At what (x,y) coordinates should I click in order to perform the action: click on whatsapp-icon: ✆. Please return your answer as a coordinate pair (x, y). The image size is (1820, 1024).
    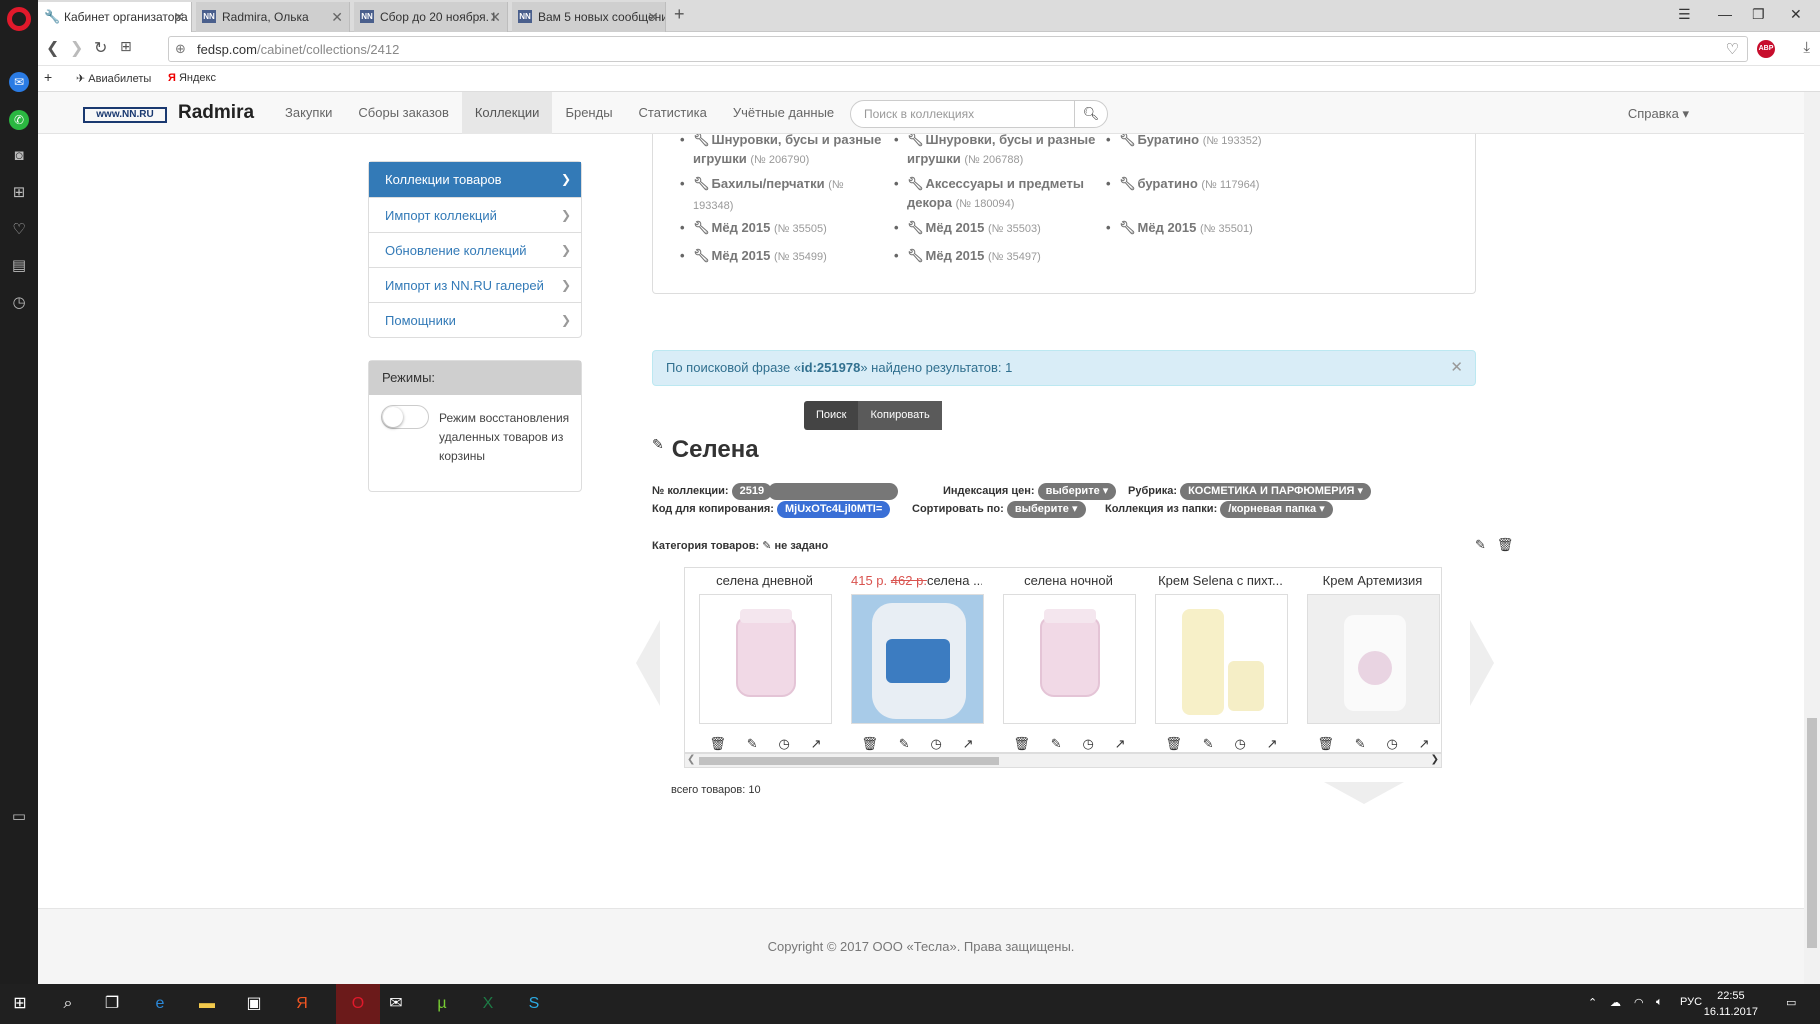
    Looking at the image, I should click on (19, 120).